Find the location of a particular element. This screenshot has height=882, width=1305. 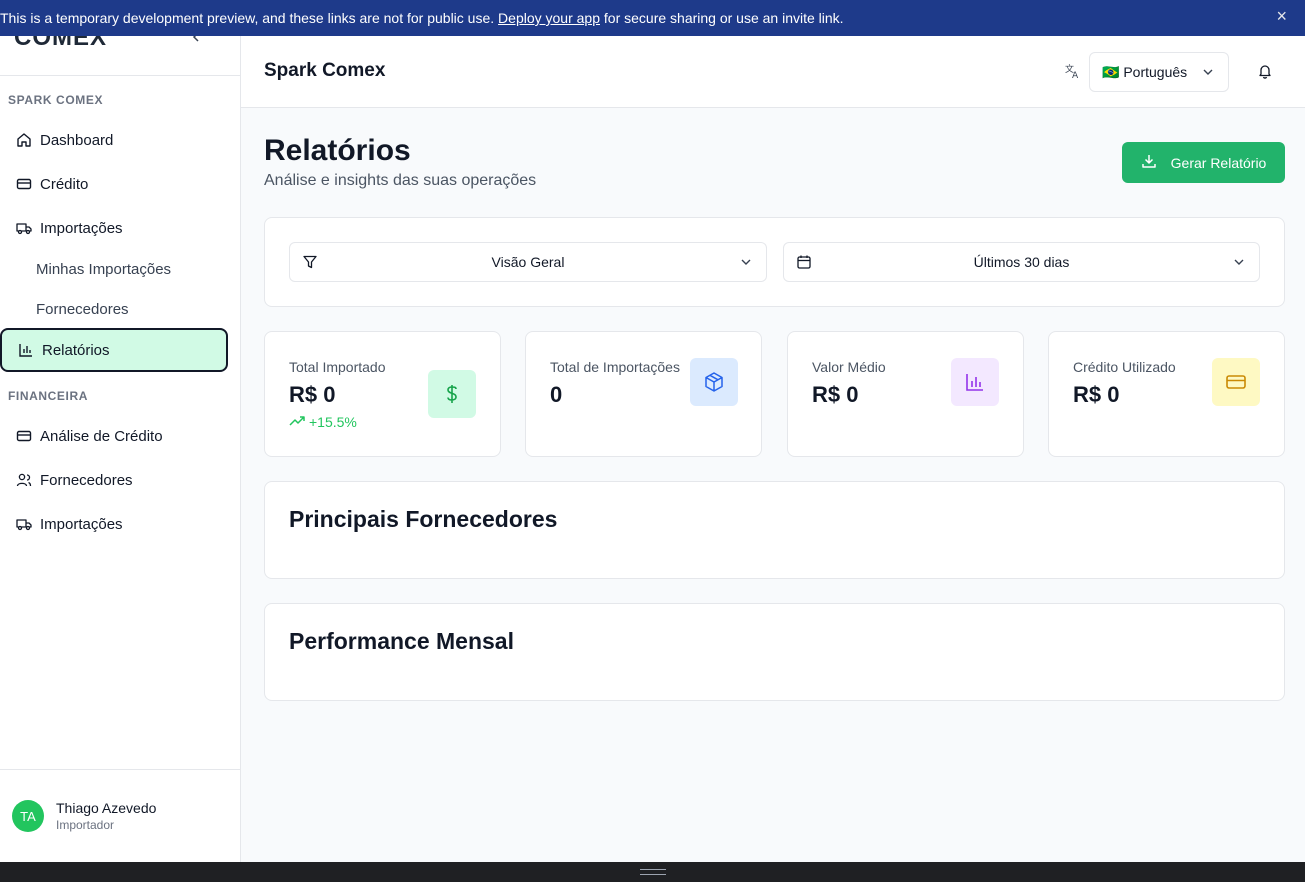

sidebar-item-fornecedores: Fornecedores is located at coordinates (114, 480).